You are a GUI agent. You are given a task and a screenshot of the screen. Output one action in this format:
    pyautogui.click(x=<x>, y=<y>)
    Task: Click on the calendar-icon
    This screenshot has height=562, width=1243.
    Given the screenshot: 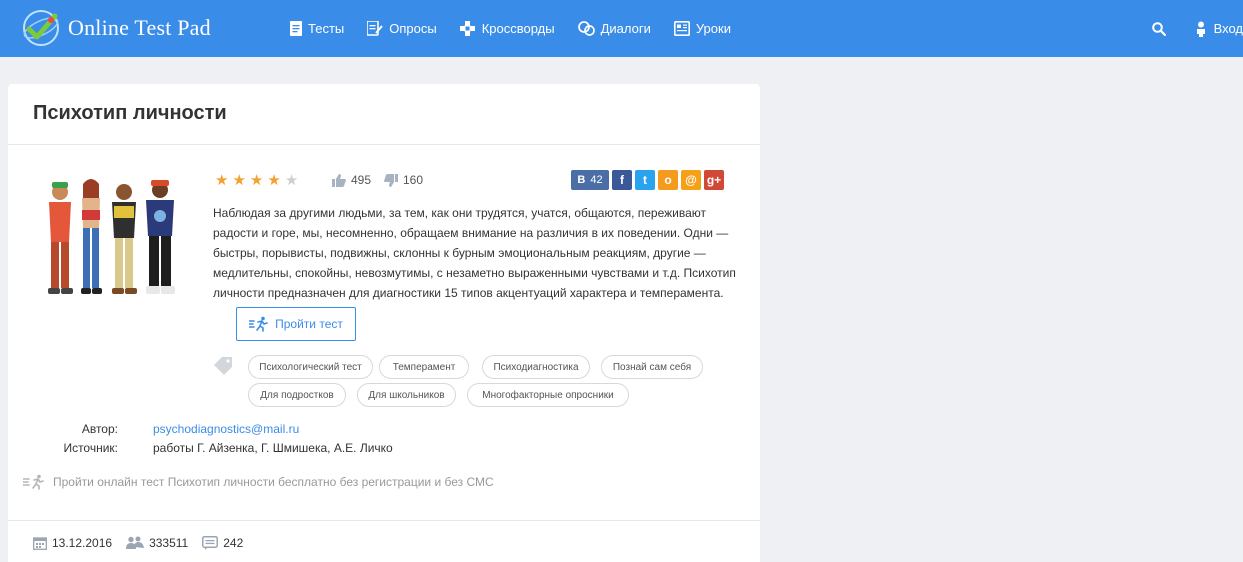 What is the action you would take?
    pyautogui.click(x=40, y=543)
    